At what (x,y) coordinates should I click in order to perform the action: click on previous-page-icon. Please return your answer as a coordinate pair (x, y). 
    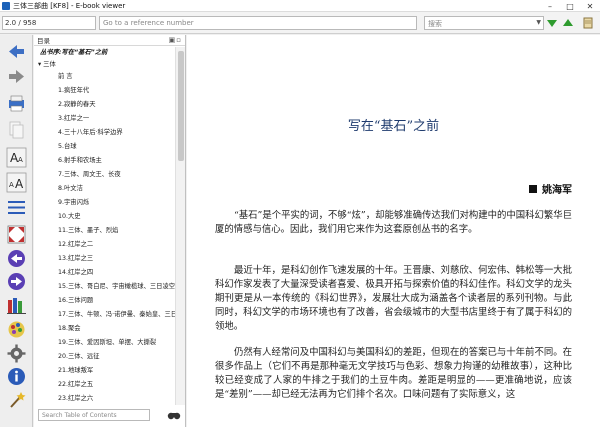
    Looking at the image, I should click on (16, 258).